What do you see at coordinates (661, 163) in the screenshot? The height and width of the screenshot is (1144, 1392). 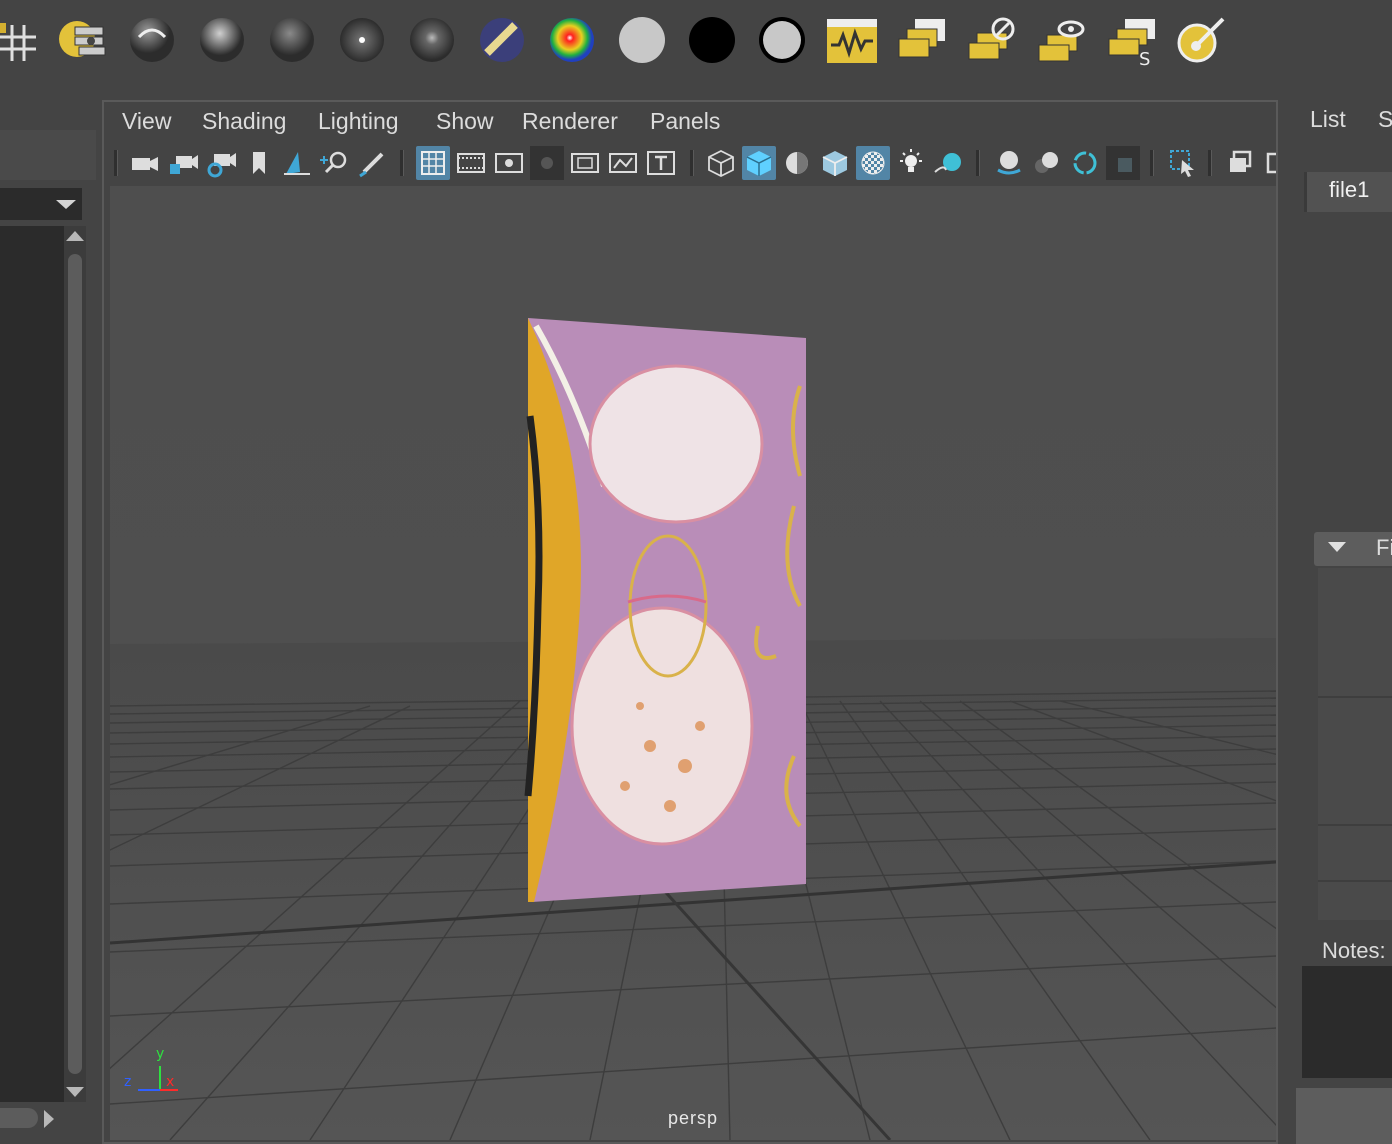 I see `safe-title-icon` at bounding box center [661, 163].